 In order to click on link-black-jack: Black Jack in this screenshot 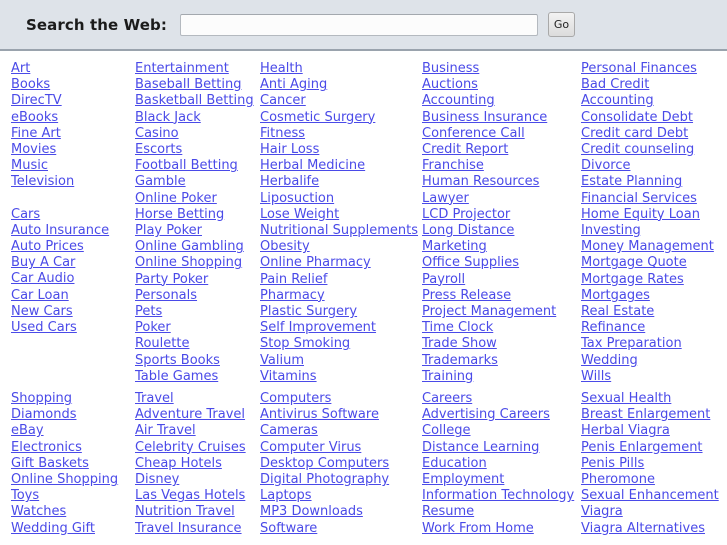, I will do `click(196, 118)`.